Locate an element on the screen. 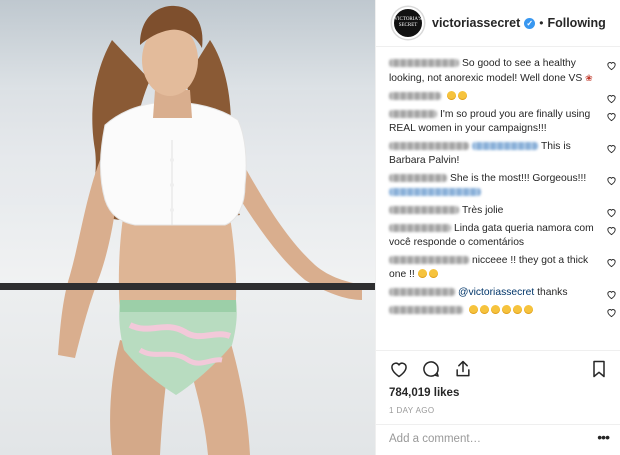 The width and height of the screenshot is (620, 455). comment: She is the most!!! Gorgeous!!! is located at coordinates (504, 186).